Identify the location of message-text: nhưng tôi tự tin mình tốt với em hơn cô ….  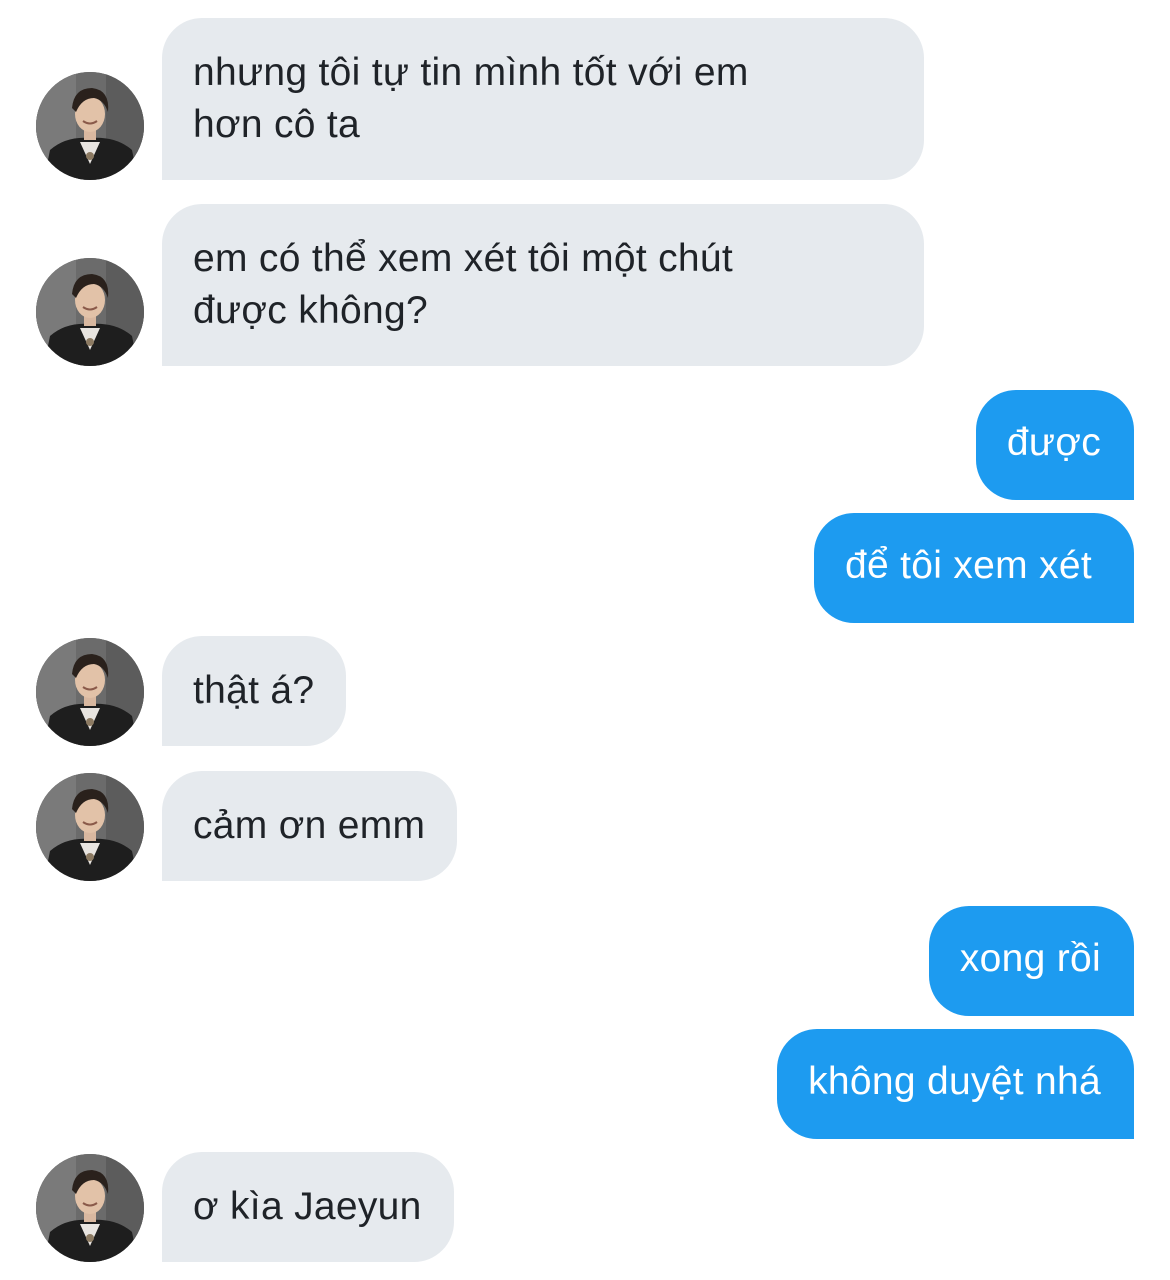
(471, 98).